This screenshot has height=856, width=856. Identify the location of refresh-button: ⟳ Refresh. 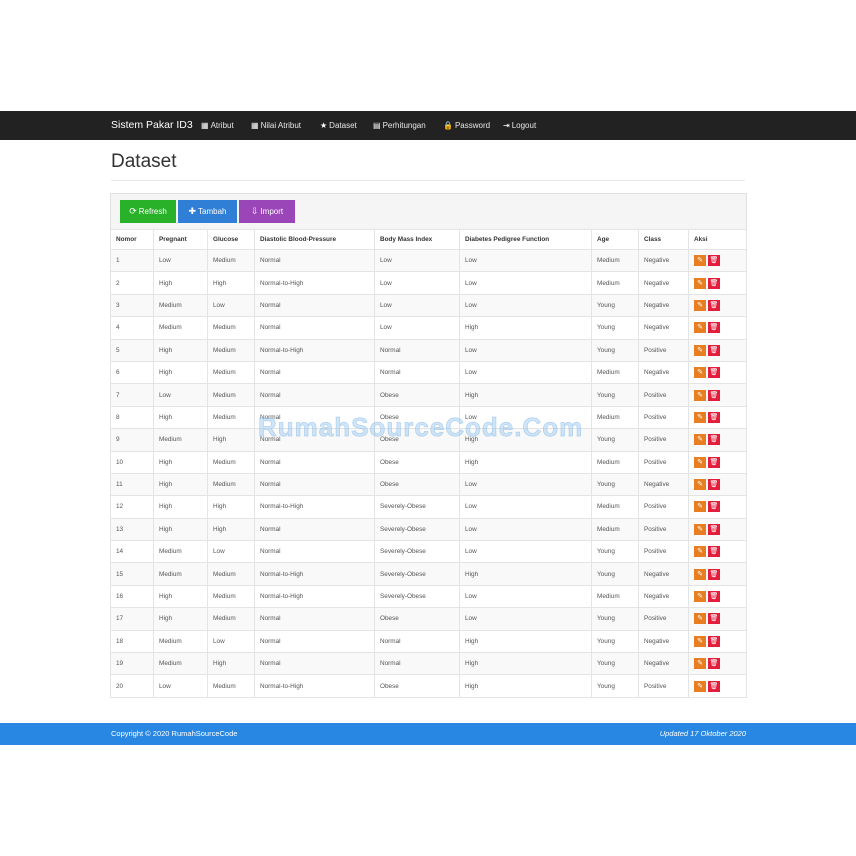
(148, 211).